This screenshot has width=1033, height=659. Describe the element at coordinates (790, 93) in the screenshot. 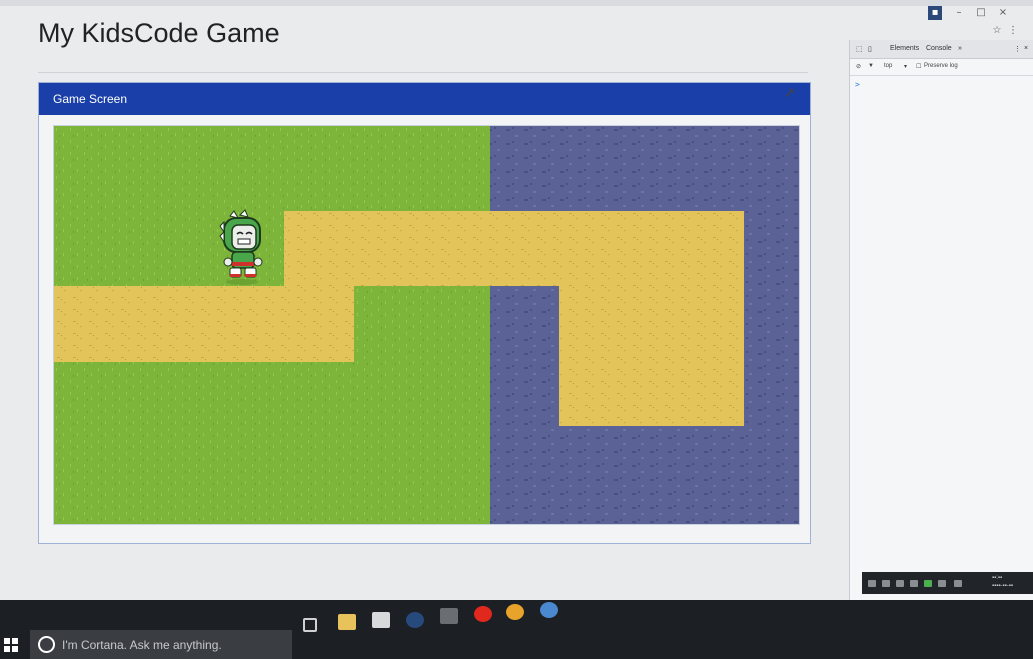

I see `mouse-cursor-icon: ➚` at that location.